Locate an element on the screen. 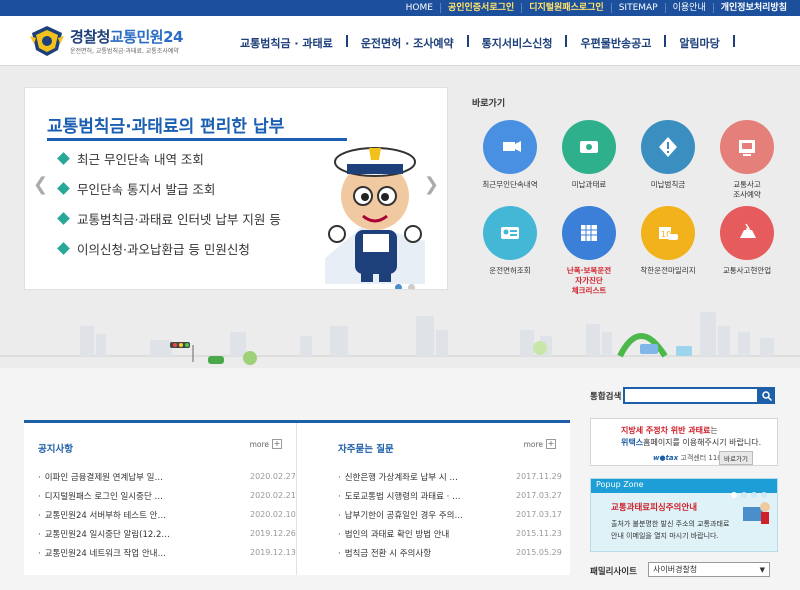 The image size is (800, 590). quick-links-title: 바로가기 is located at coordinates (489, 104).